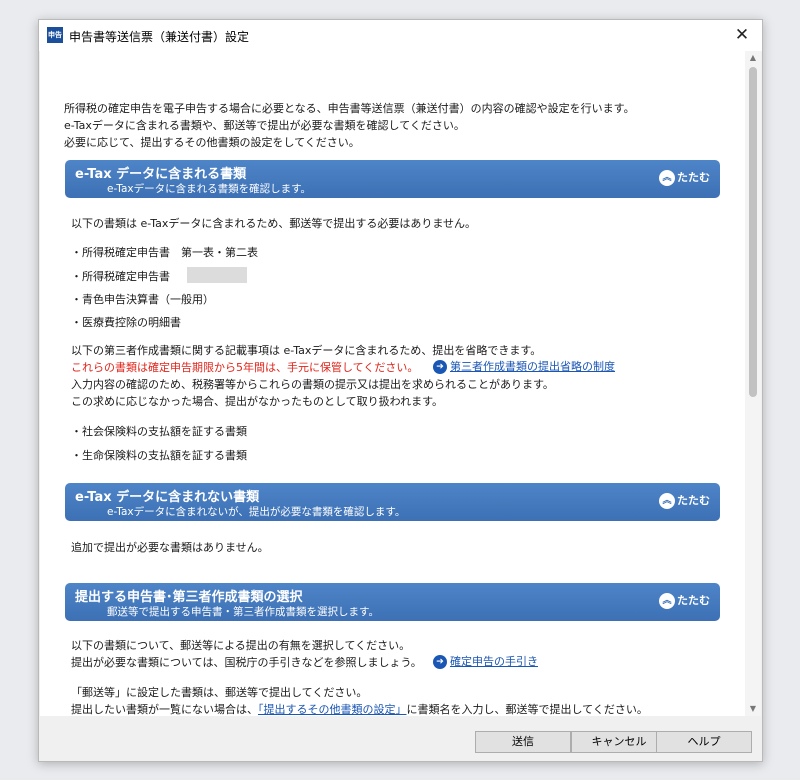  I want to click on section1-note-3: この求めに応じなかった場合、提出がなかったものとして取り扱われます。, so click(257, 401).